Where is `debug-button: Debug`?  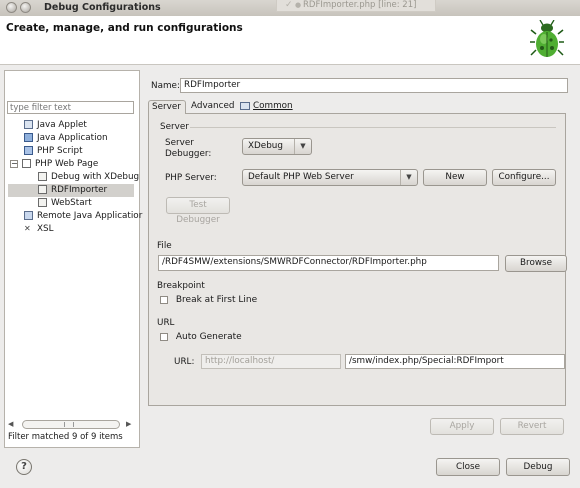 debug-button: Debug is located at coordinates (538, 467).